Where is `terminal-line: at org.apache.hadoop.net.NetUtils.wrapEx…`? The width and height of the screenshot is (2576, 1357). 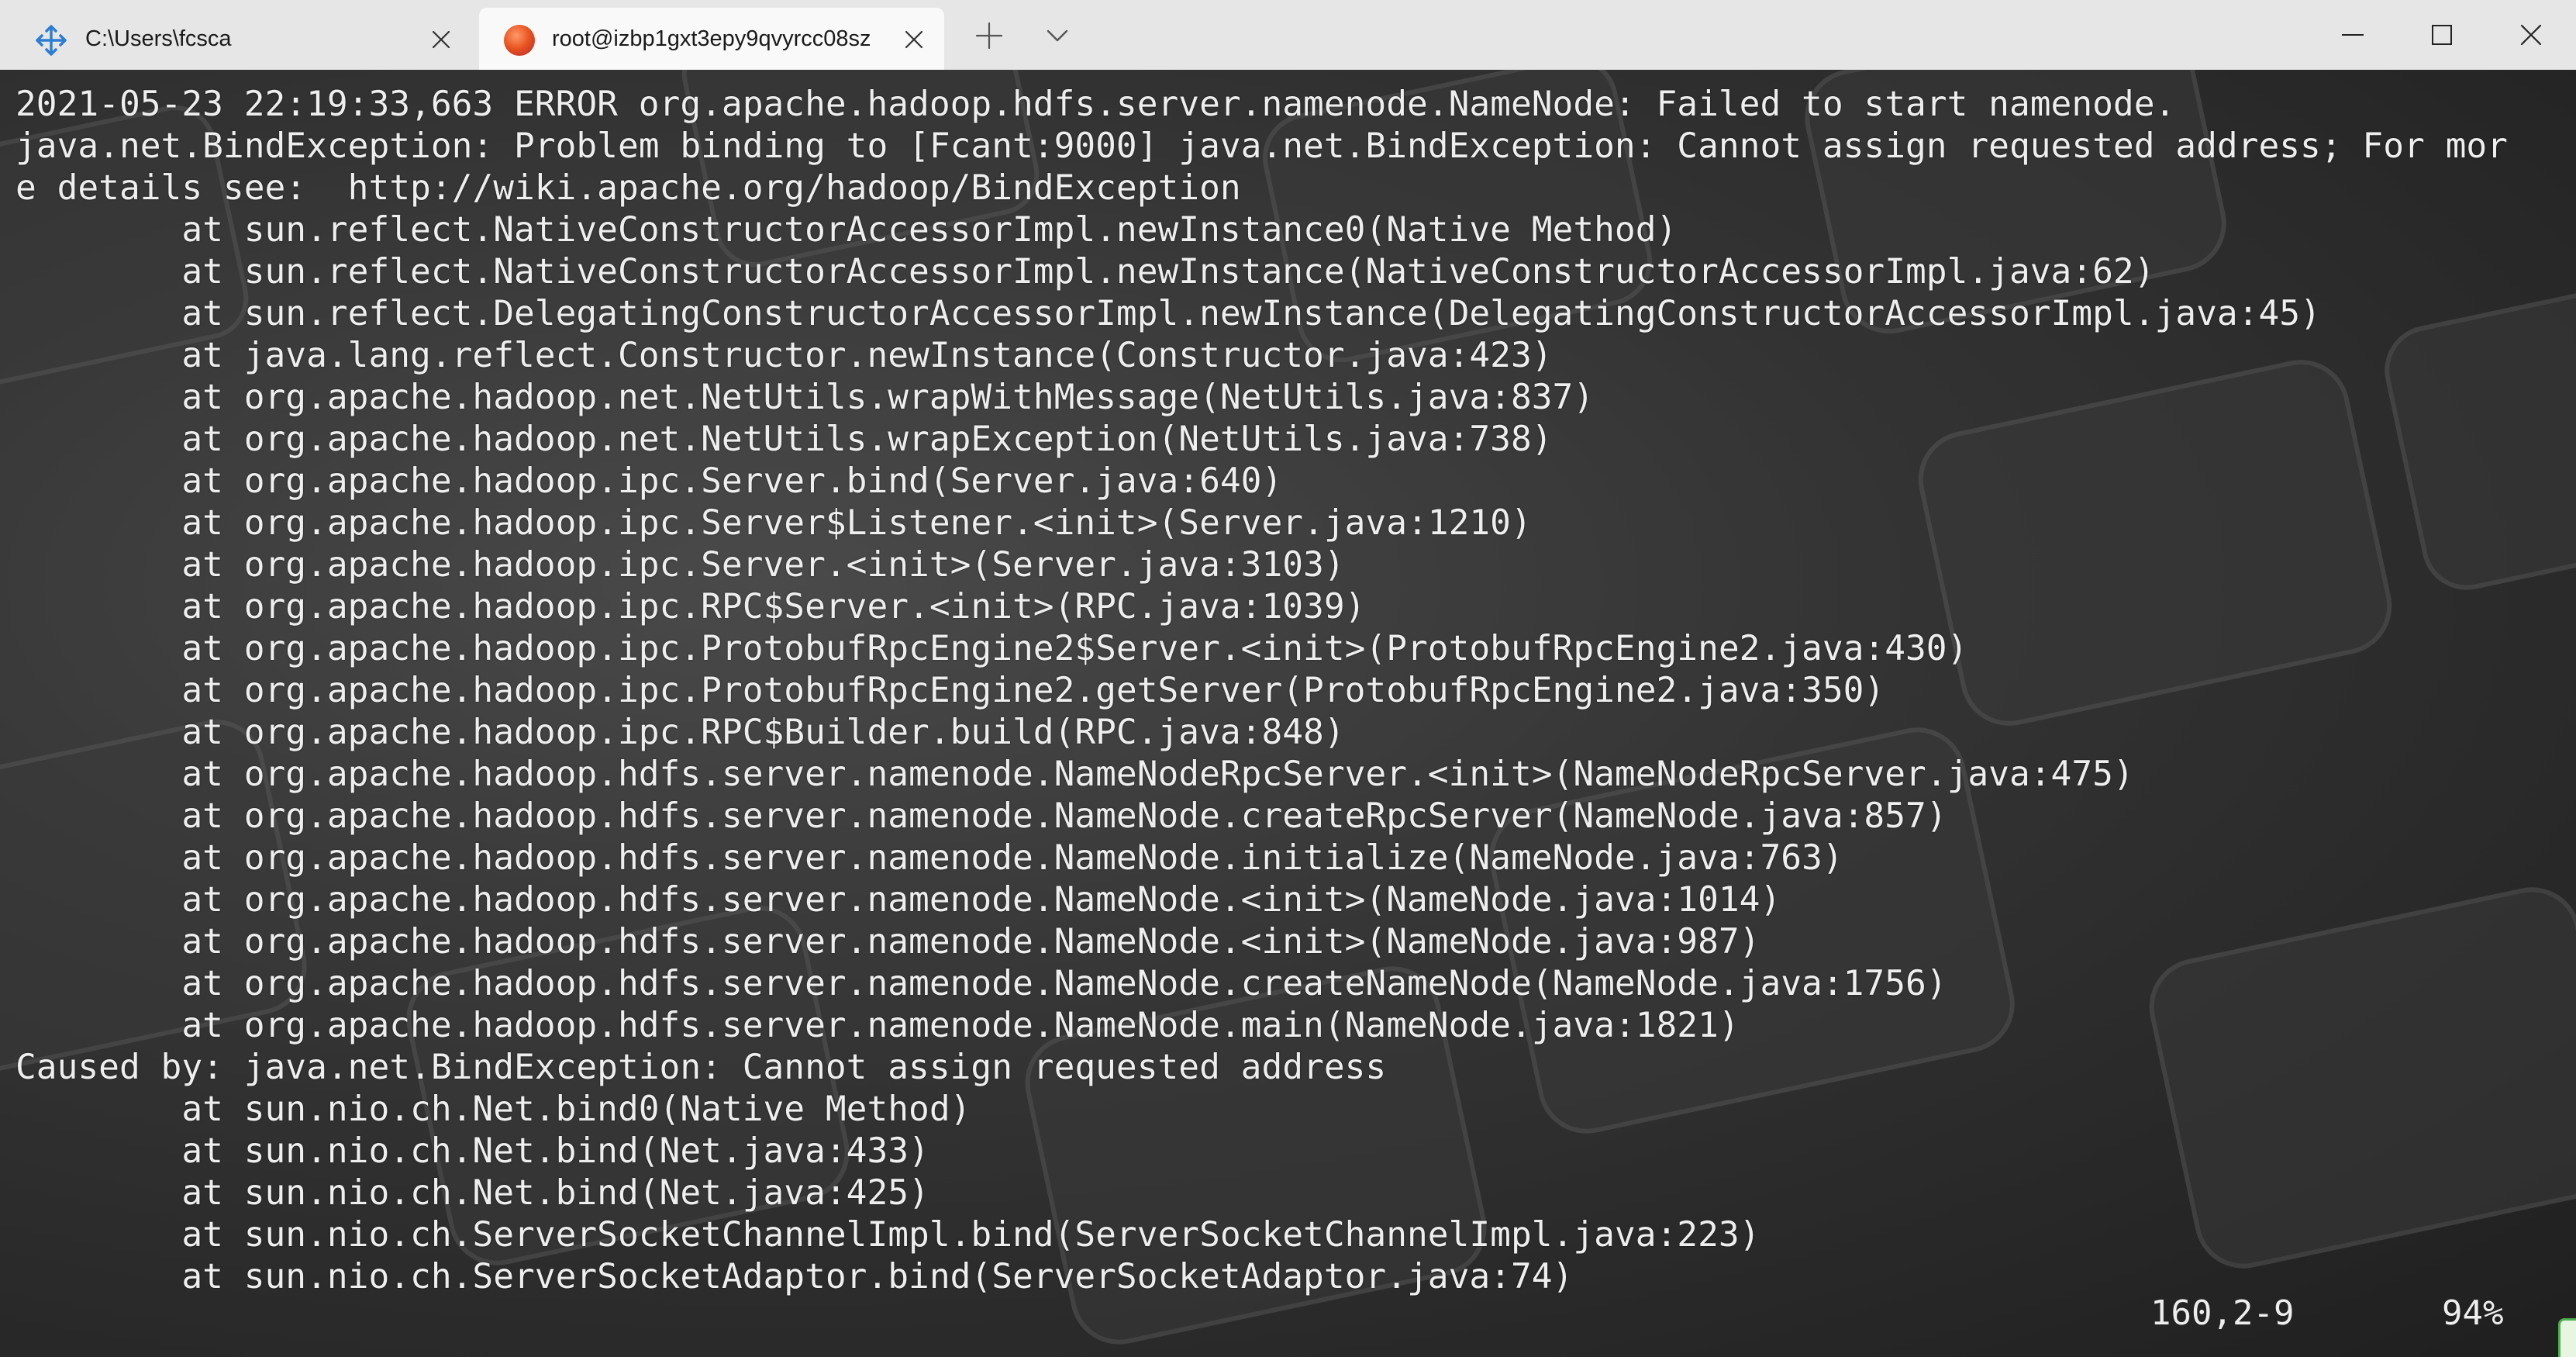 terminal-line: at org.apache.hadoop.net.NetUtils.wrapEx… is located at coordinates (784, 439).